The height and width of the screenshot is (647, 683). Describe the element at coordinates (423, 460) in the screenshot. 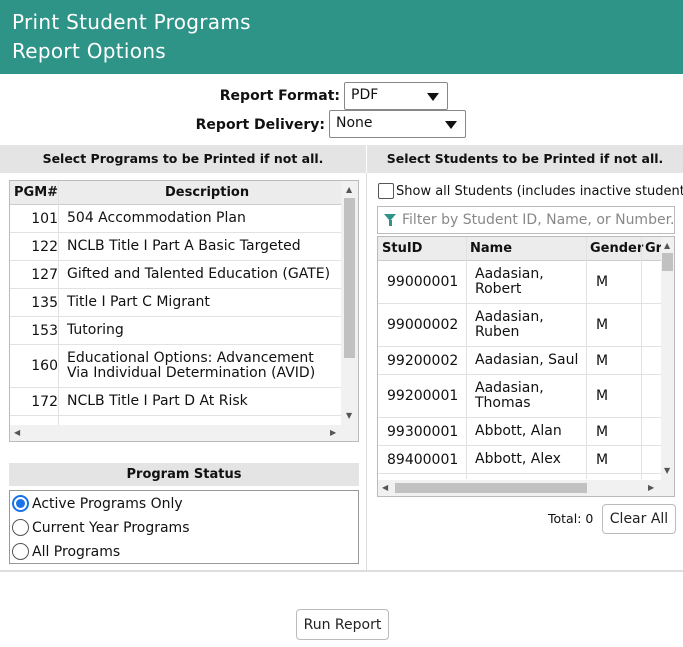

I see `student-id: 89400001` at that location.